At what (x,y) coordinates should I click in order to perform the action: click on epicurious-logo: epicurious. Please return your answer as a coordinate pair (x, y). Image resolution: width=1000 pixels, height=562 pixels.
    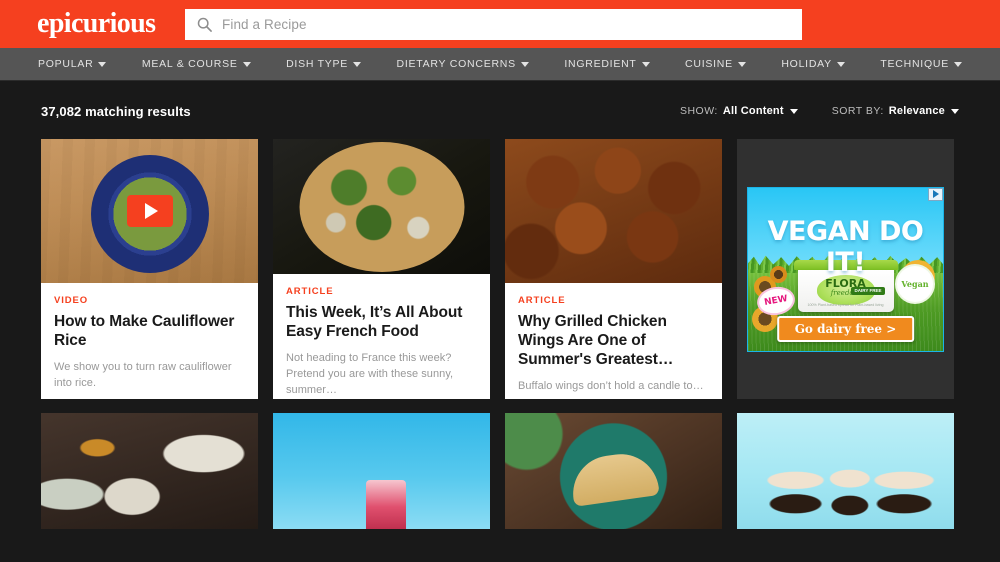
    Looking at the image, I should click on (96, 24).